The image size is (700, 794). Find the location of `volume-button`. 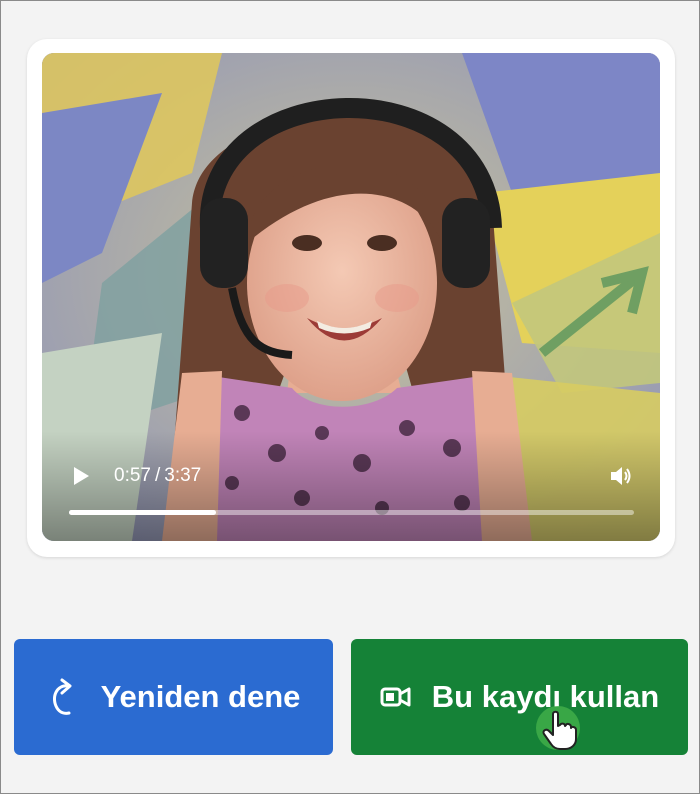

volume-button is located at coordinates (621, 476).